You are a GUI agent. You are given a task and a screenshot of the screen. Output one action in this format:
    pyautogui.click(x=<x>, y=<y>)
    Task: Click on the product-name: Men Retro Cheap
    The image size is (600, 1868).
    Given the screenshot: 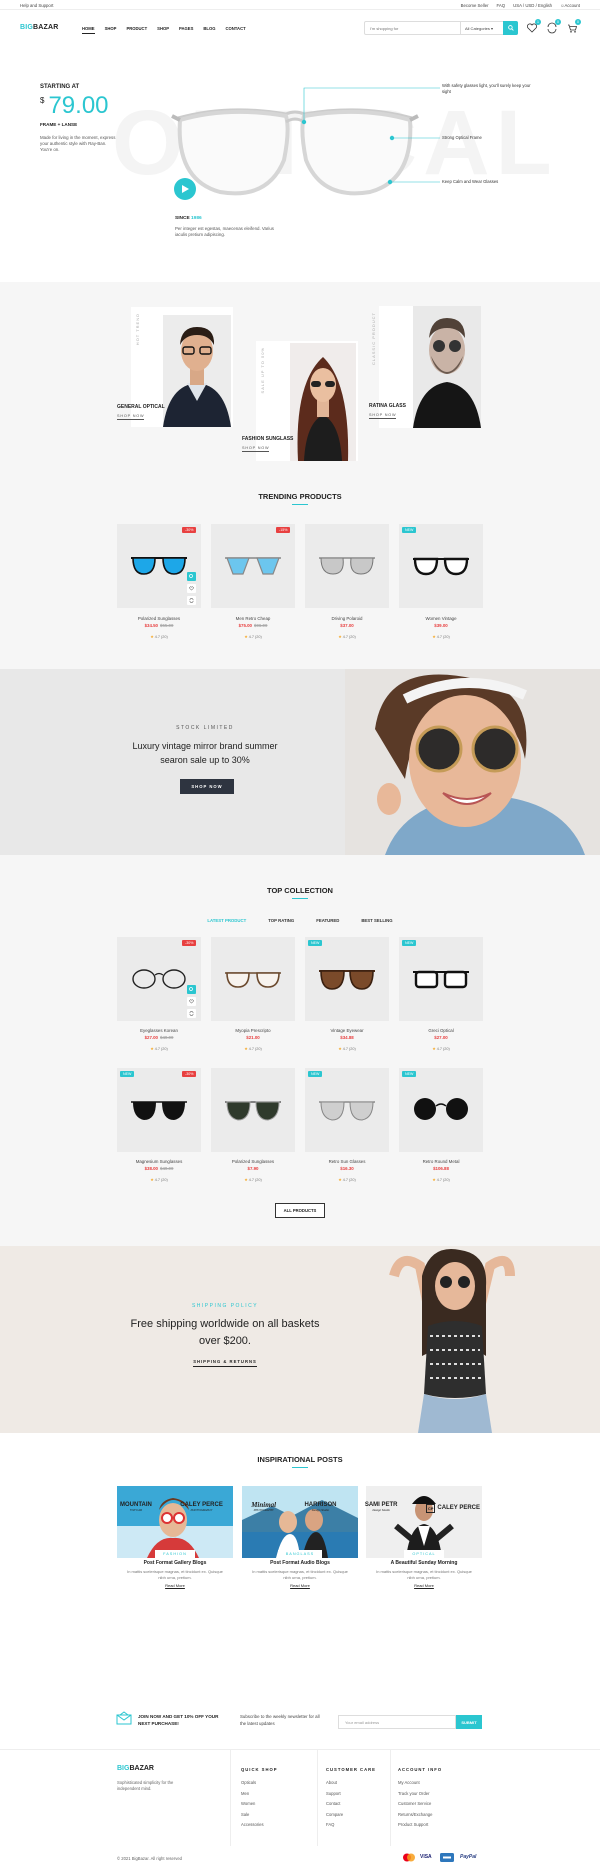 What is the action you would take?
    pyautogui.click(x=253, y=618)
    